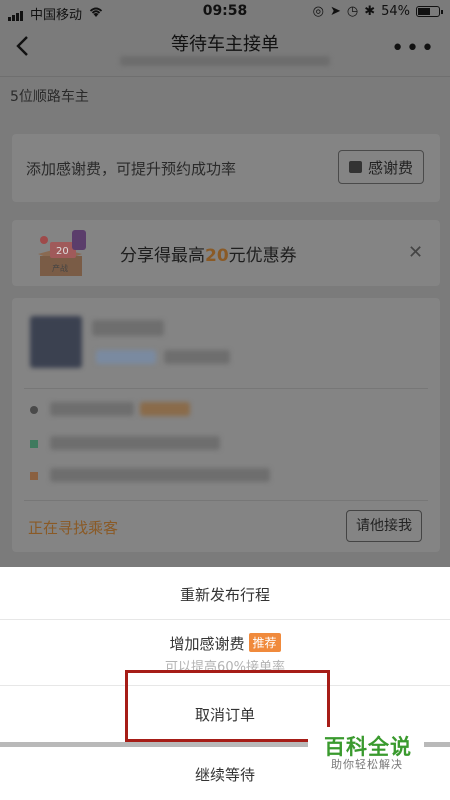  Describe the element at coordinates (370, 11) in the screenshot. I see `bluetooth-icon: ✱` at that location.